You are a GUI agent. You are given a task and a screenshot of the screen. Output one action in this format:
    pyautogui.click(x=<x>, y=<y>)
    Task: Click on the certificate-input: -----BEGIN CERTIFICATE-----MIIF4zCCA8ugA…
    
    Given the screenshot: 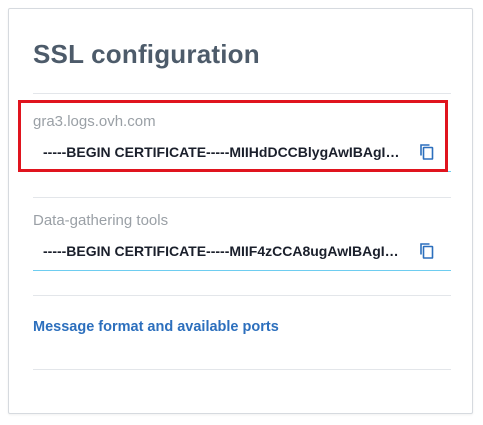 What is the action you would take?
    pyautogui.click(x=242, y=251)
    